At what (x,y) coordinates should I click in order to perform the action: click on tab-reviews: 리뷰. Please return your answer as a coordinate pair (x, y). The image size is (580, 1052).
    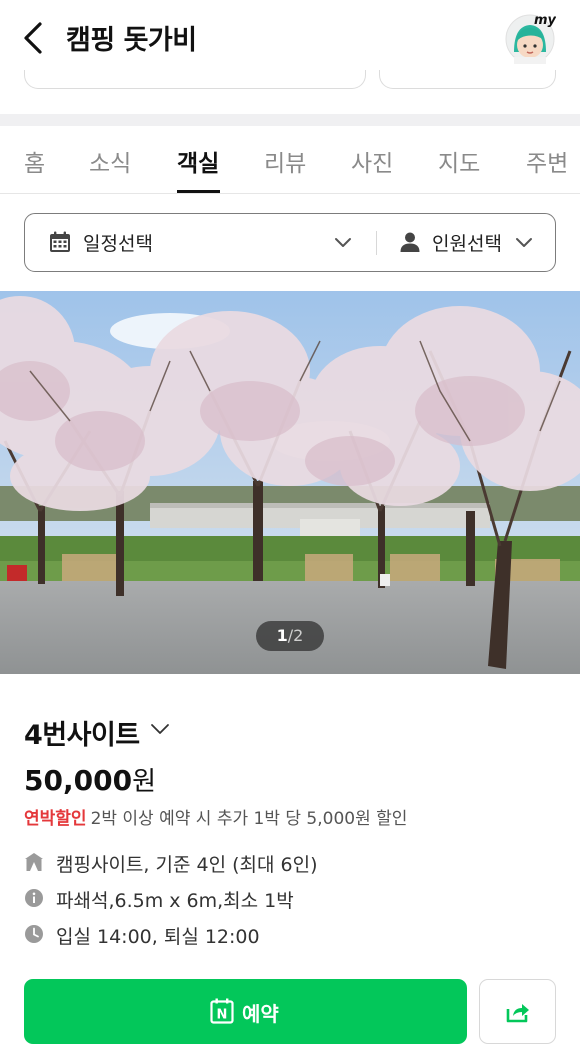
    Looking at the image, I should click on (285, 161).